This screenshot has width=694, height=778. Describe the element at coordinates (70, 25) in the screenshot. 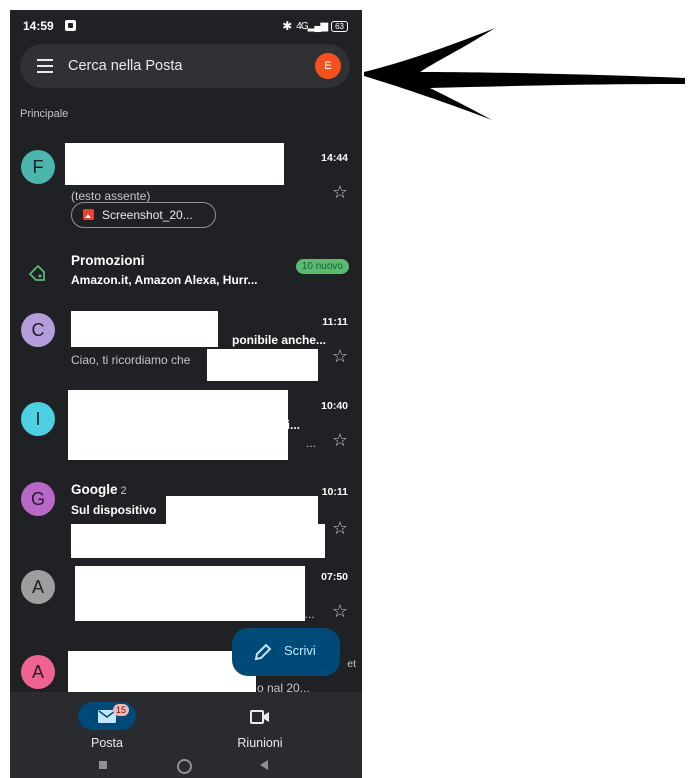

I see `notification-icon` at that location.